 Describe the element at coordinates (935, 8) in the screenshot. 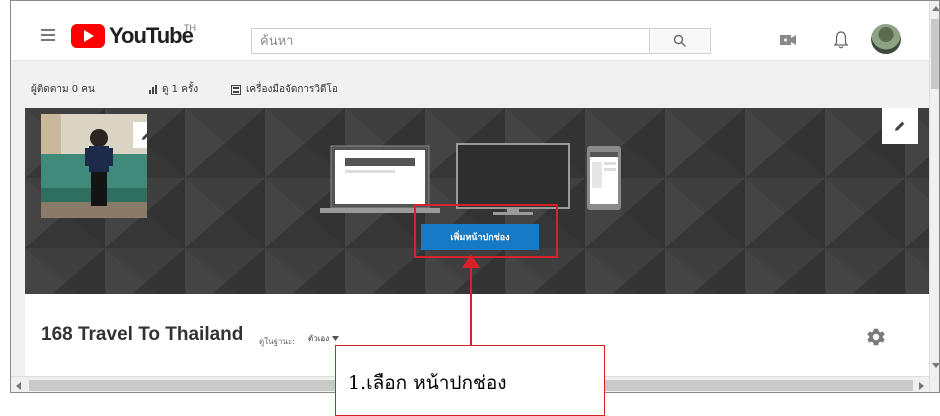

I see `scroll-up-icon` at that location.